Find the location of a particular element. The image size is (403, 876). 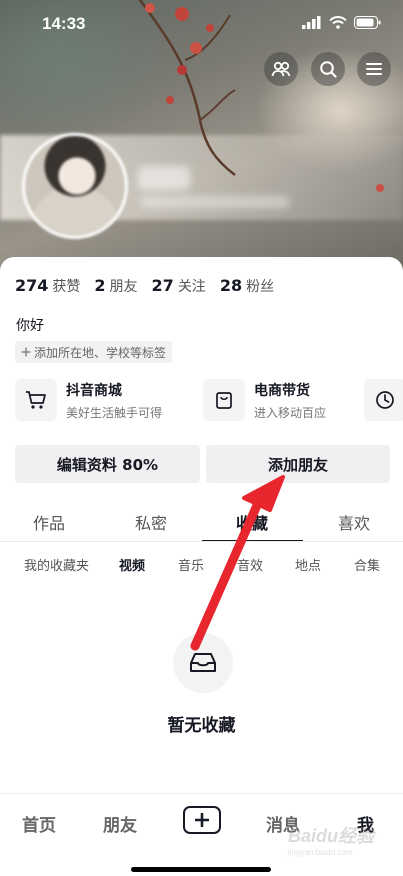

stat-following-label: 关注 is located at coordinates (191, 287).